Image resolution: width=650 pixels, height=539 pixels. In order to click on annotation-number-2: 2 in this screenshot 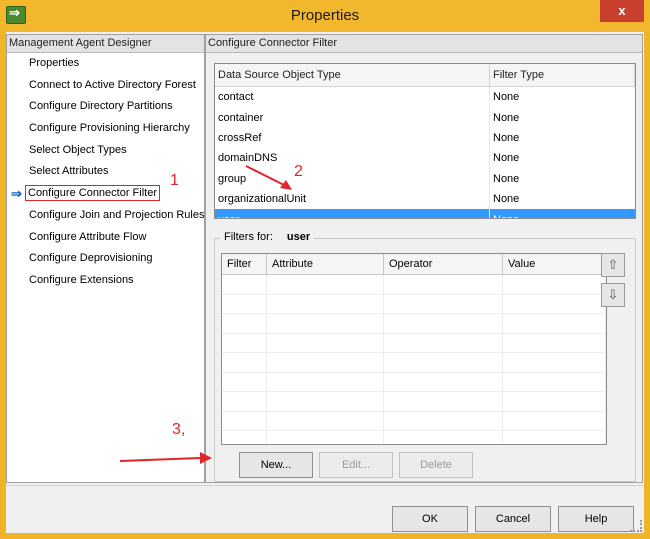, I will do `click(298, 171)`.